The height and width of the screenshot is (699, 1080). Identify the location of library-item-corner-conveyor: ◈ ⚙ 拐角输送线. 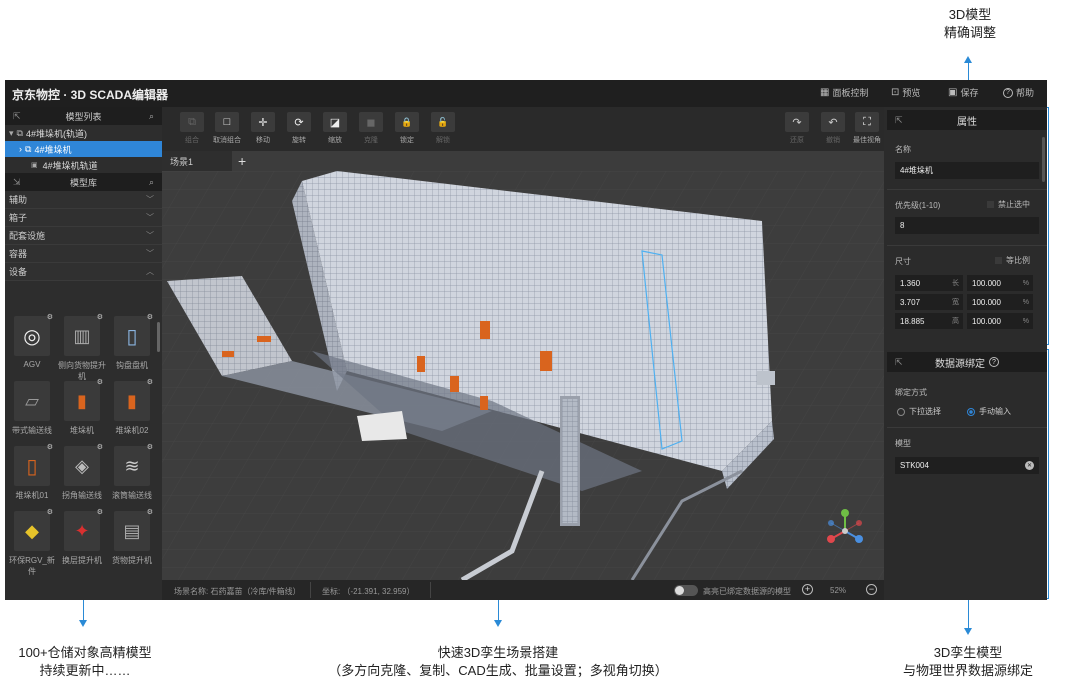
(82, 472).